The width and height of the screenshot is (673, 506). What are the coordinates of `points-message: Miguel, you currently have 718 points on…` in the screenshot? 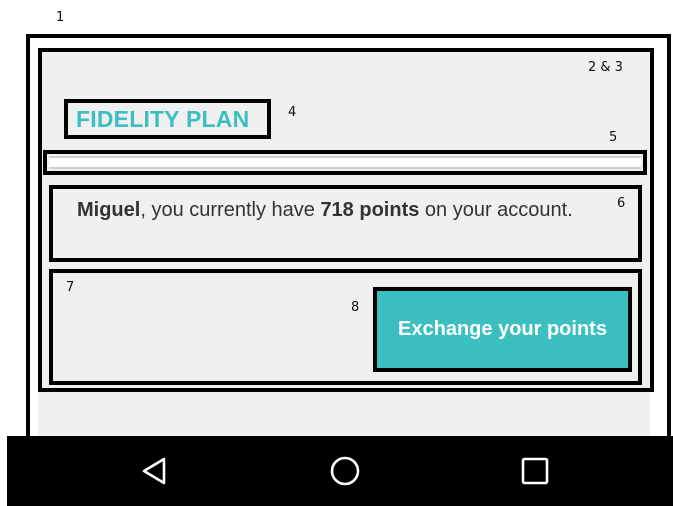 It's located at (337, 210).